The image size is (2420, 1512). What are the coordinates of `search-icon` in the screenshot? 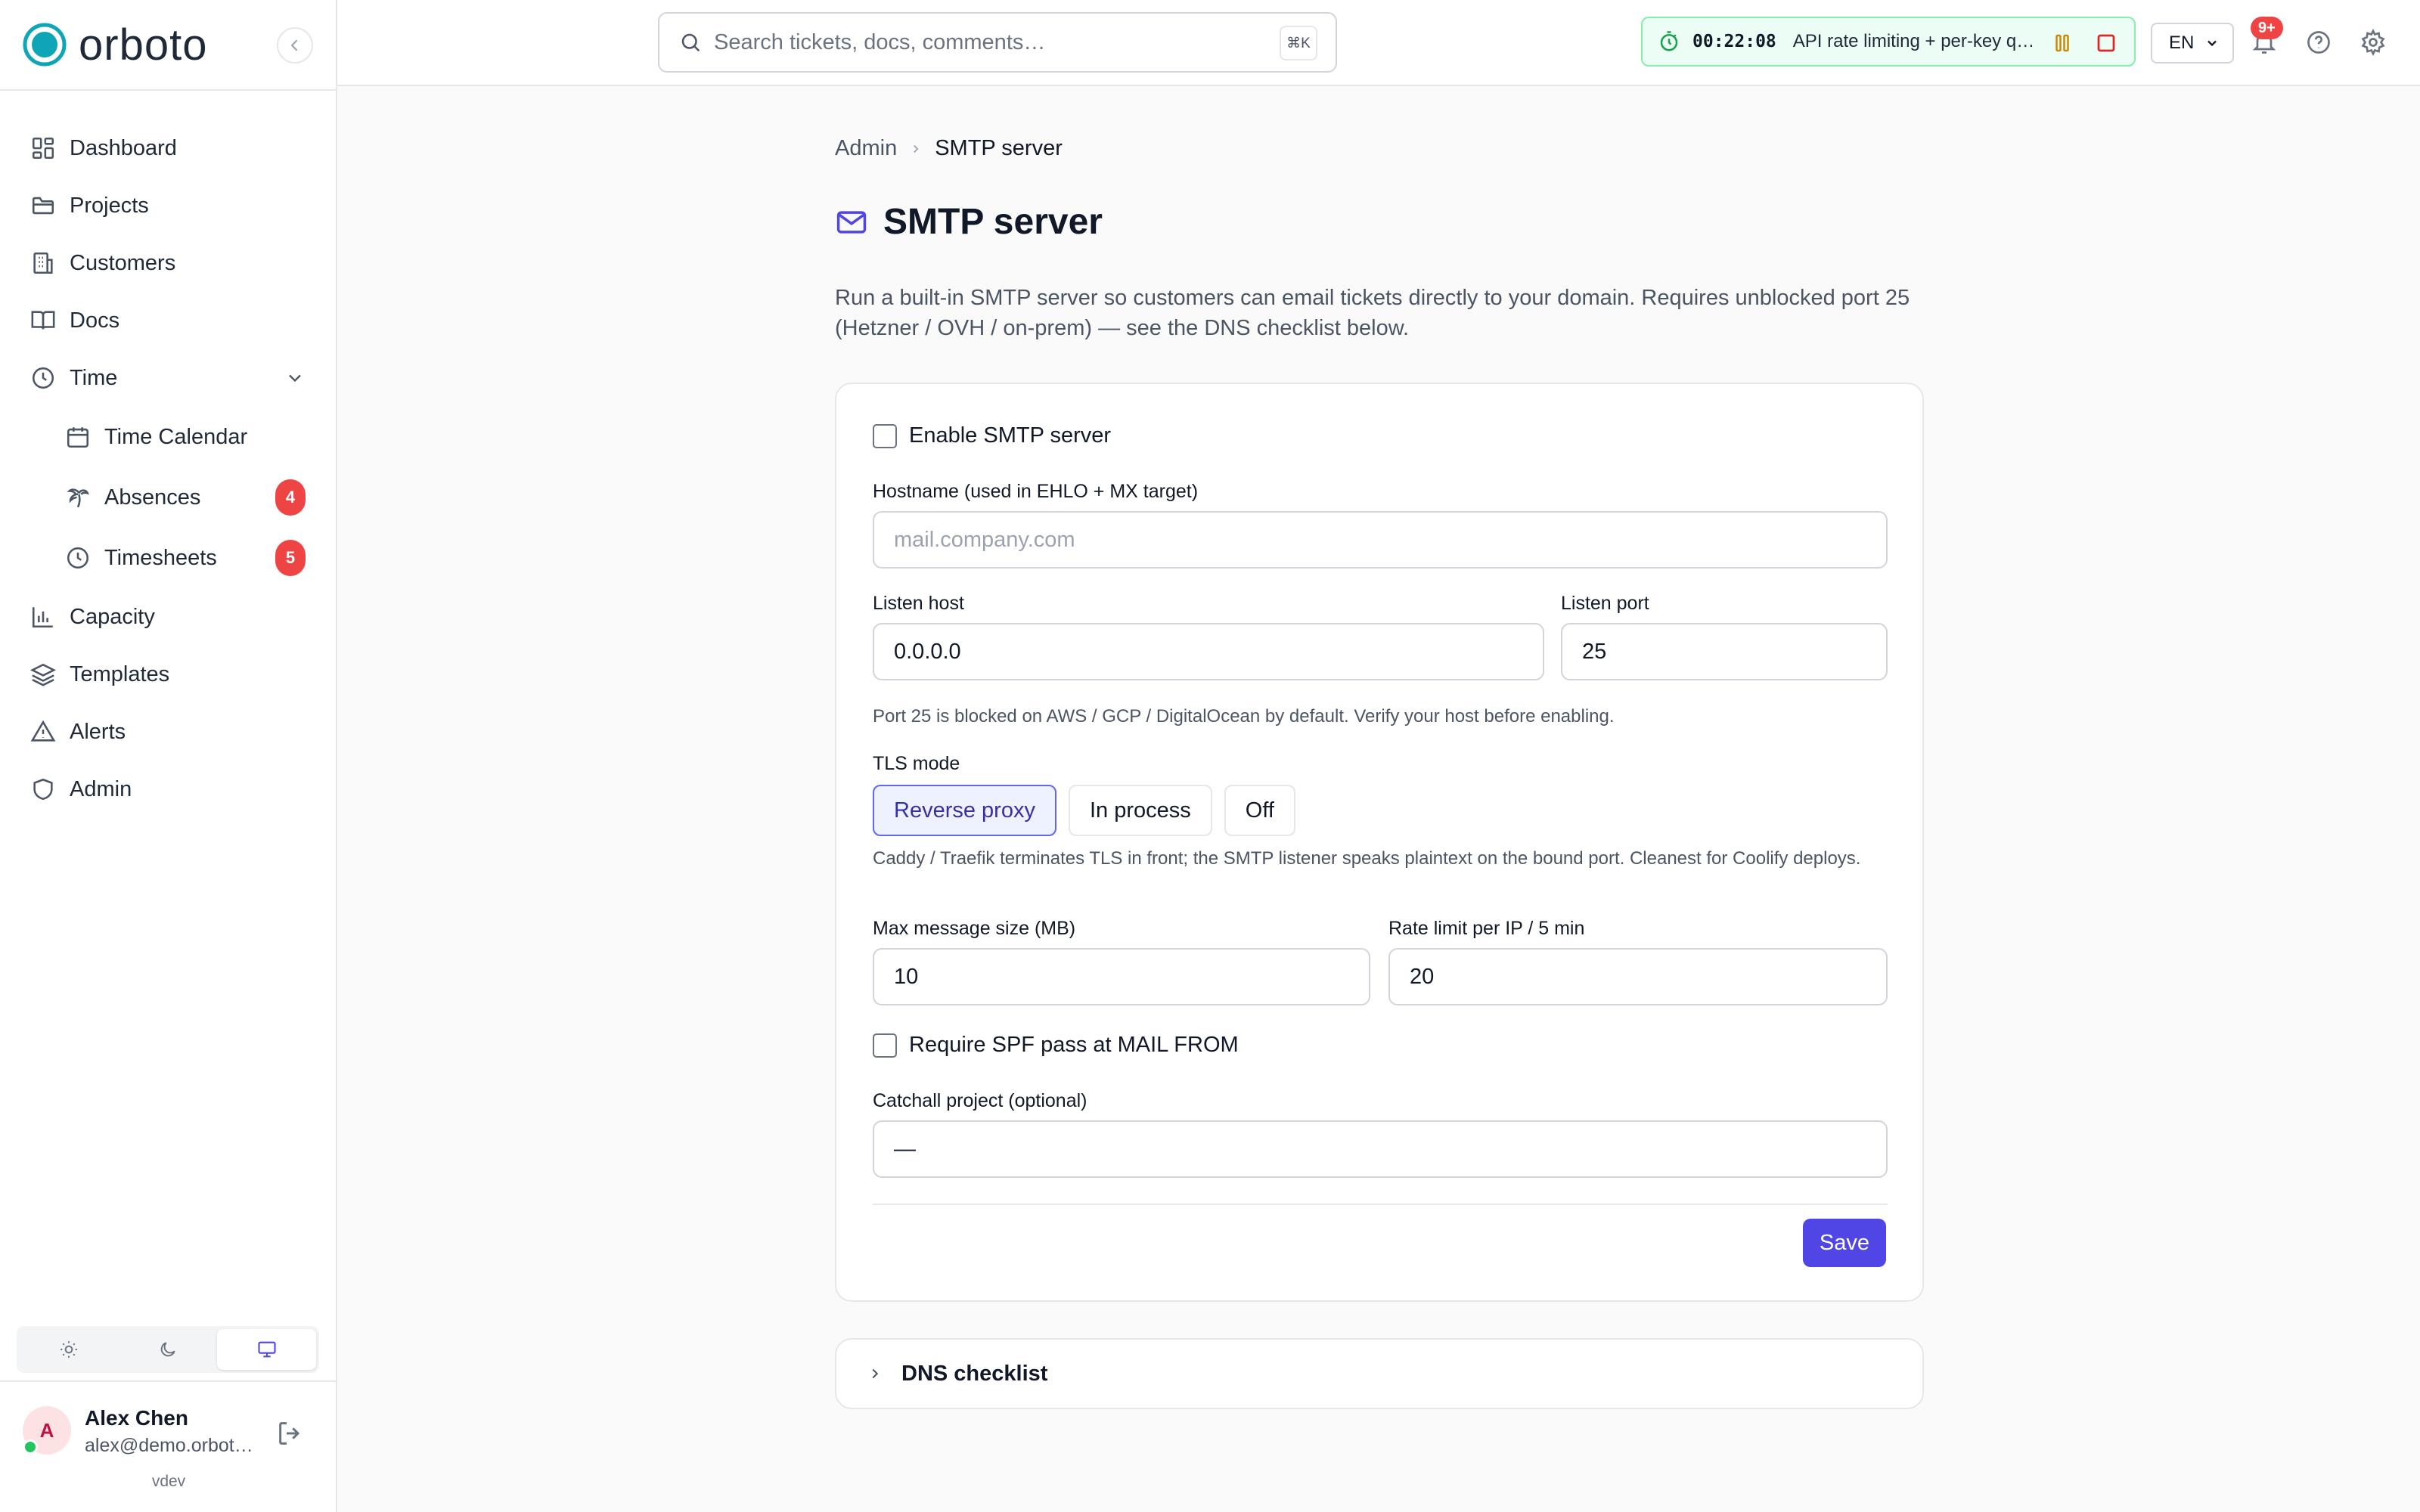 It's located at (690, 42).